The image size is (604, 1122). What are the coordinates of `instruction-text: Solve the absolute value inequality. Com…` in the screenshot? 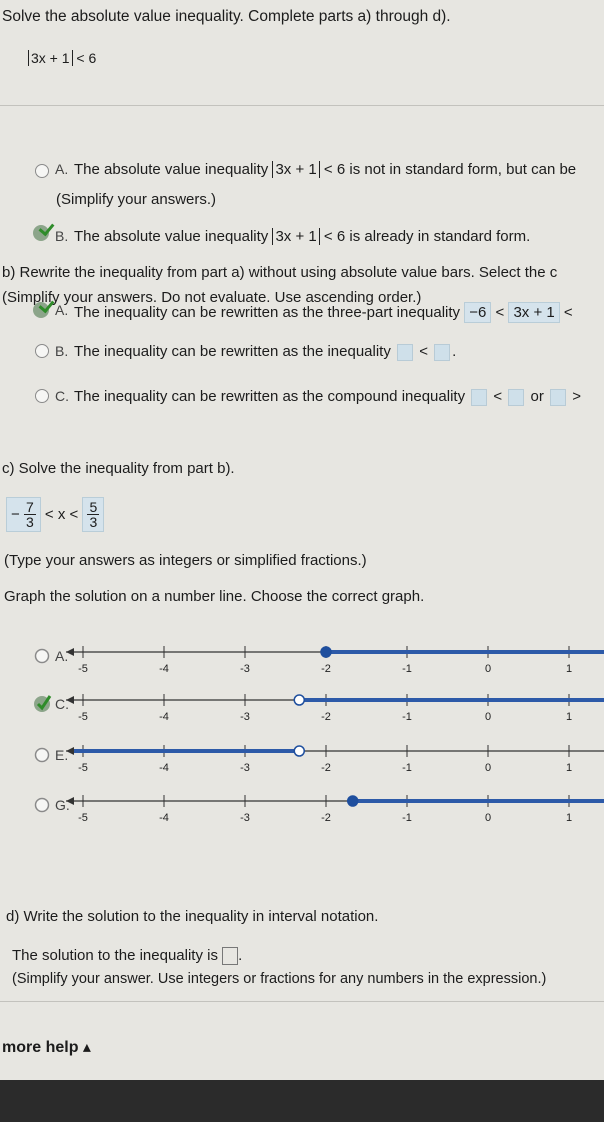 It's located at (226, 16).